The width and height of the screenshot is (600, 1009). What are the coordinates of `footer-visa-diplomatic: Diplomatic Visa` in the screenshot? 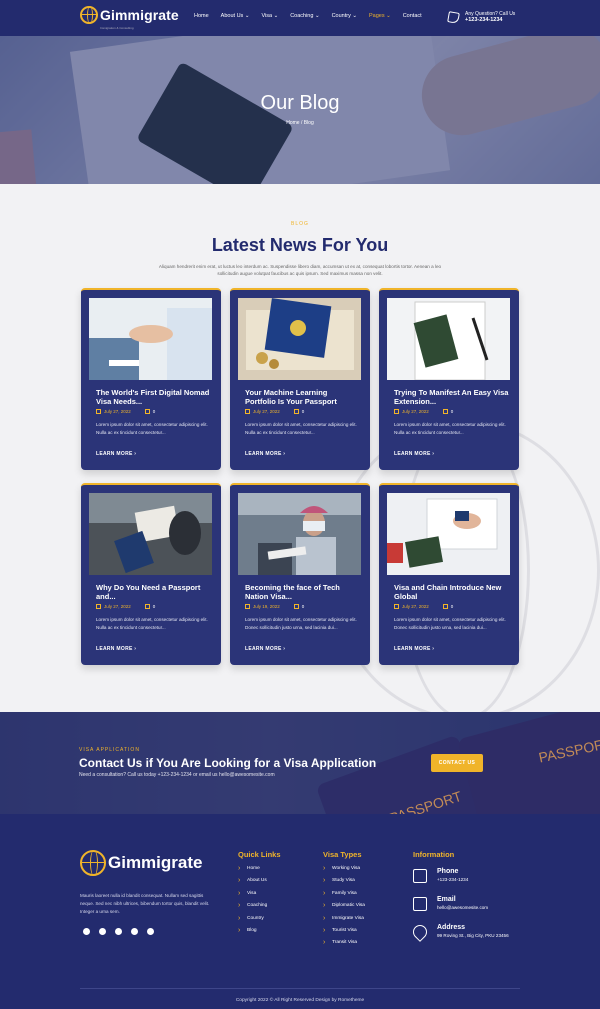 It's located at (344, 906).